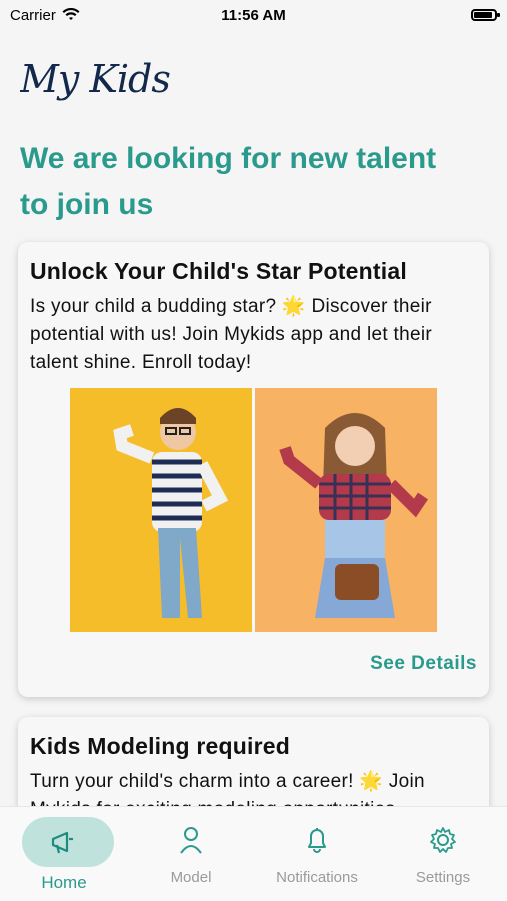  What do you see at coordinates (228, 181) in the screenshot?
I see `page-headline: We are looking for new talent to join us` at bounding box center [228, 181].